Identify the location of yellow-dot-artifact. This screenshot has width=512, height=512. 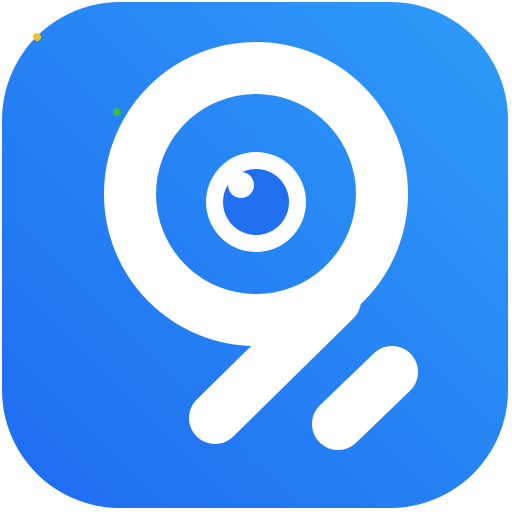
(37, 37).